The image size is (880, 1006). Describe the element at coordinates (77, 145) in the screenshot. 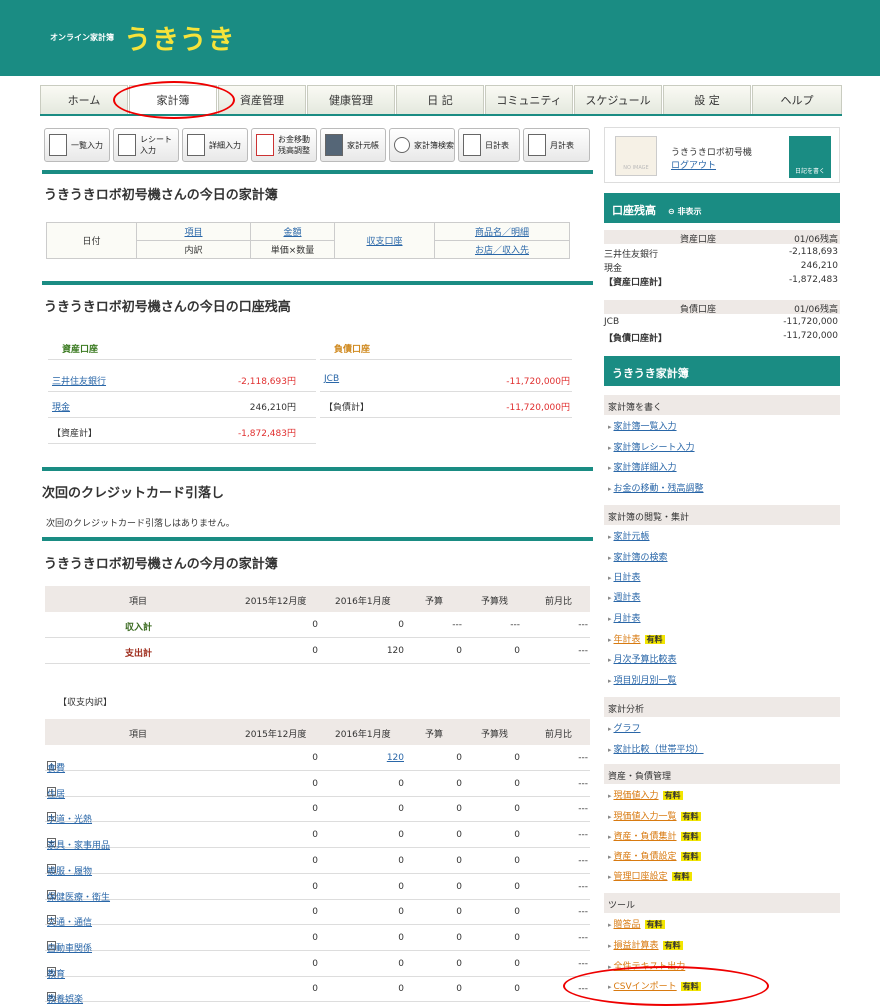

I see `list-input-button: 一覧入力` at that location.